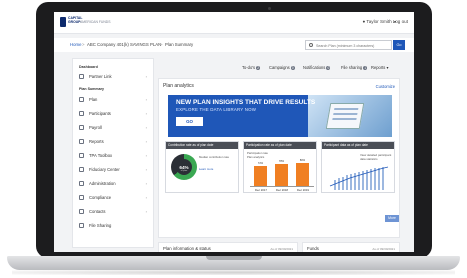 Image resolution: width=467 pixels, height=278 pixels. What do you see at coordinates (81, 141) in the screenshot?
I see `report-icon` at bounding box center [81, 141].